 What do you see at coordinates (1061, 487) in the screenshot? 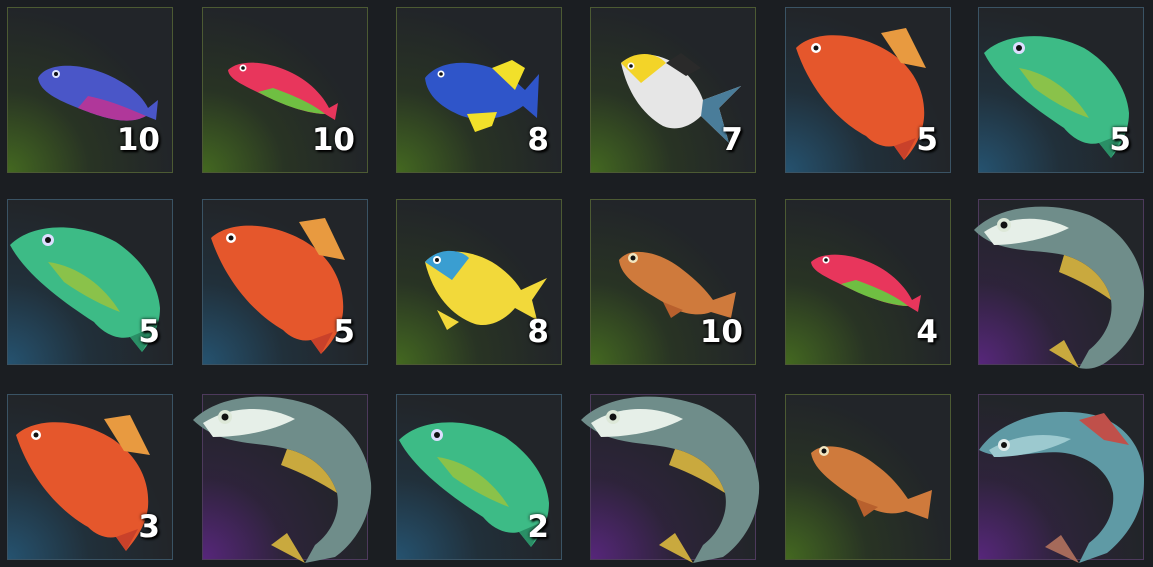
I see `leaping-mackerel-icon` at bounding box center [1061, 487].